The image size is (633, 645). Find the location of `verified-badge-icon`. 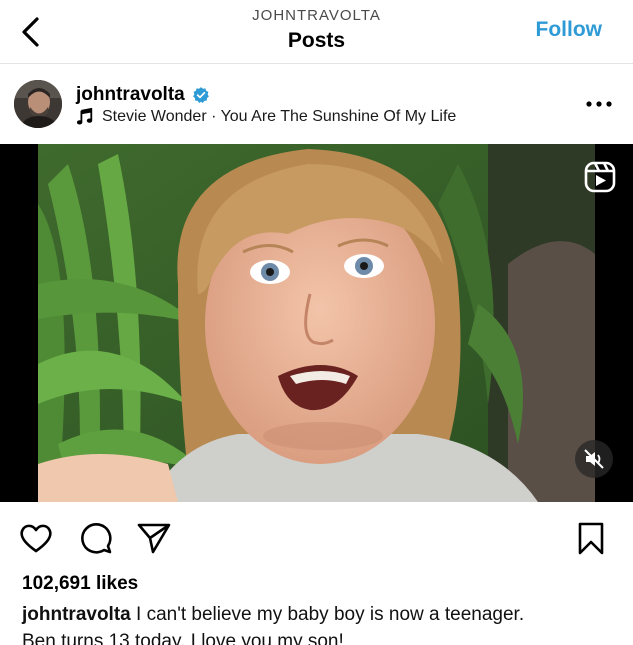

verified-badge-icon is located at coordinates (200, 95).